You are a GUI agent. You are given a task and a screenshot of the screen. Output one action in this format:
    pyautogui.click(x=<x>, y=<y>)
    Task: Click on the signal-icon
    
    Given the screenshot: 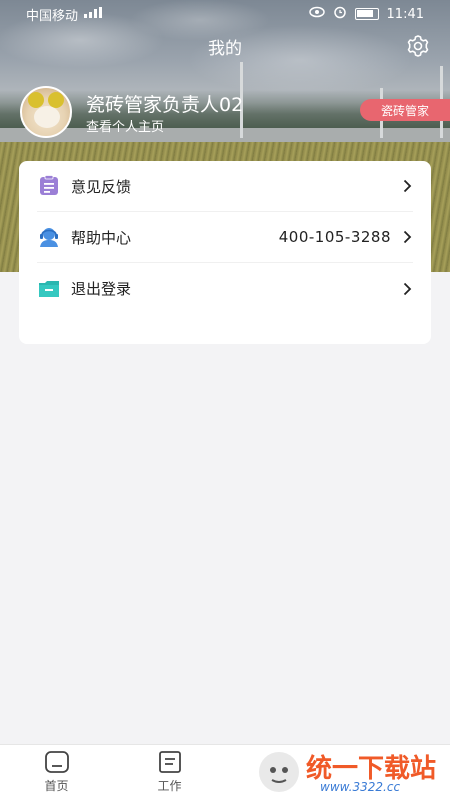 What is the action you would take?
    pyautogui.click(x=93, y=14)
    